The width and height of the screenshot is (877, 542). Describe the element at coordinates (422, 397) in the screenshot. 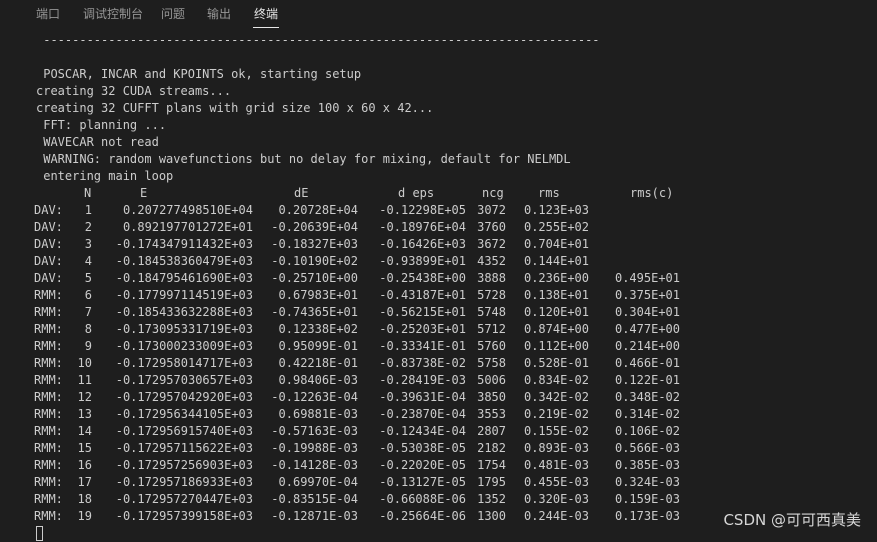

I see `row-deps: -0.39631E-04` at that location.